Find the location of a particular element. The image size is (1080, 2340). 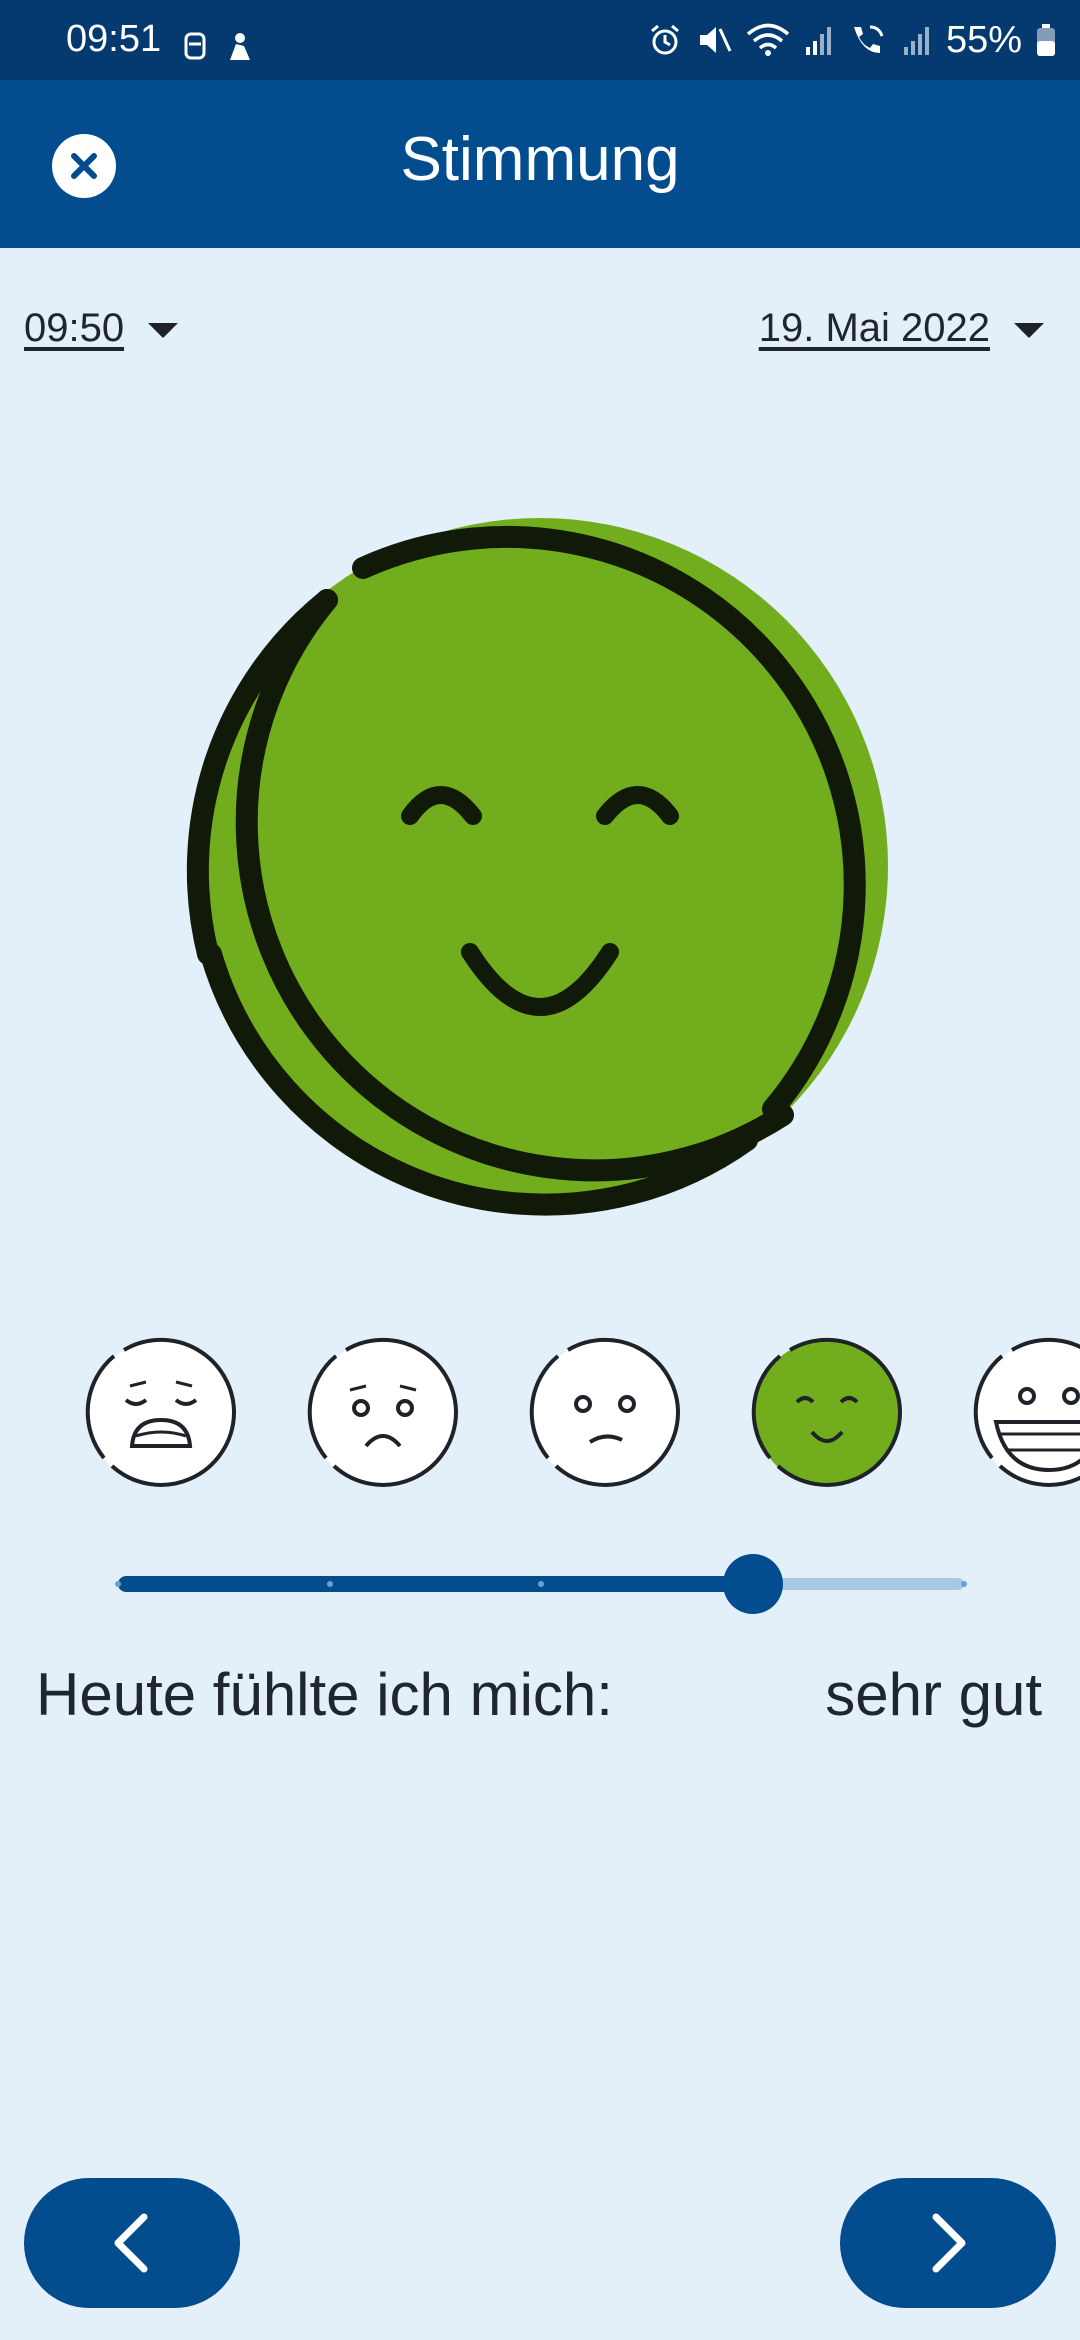

date-picker: 19. Mai 2022 is located at coordinates (901, 328).